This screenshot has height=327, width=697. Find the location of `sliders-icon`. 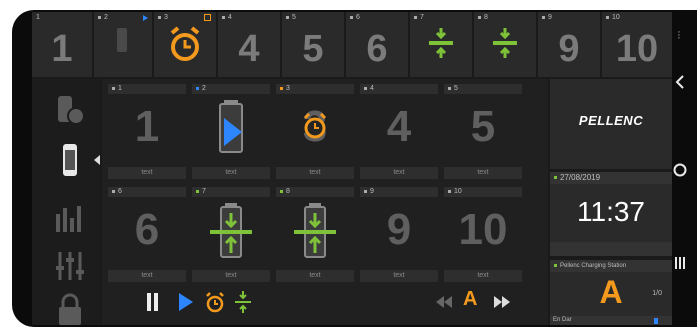

sliders-icon is located at coordinates (70, 266).